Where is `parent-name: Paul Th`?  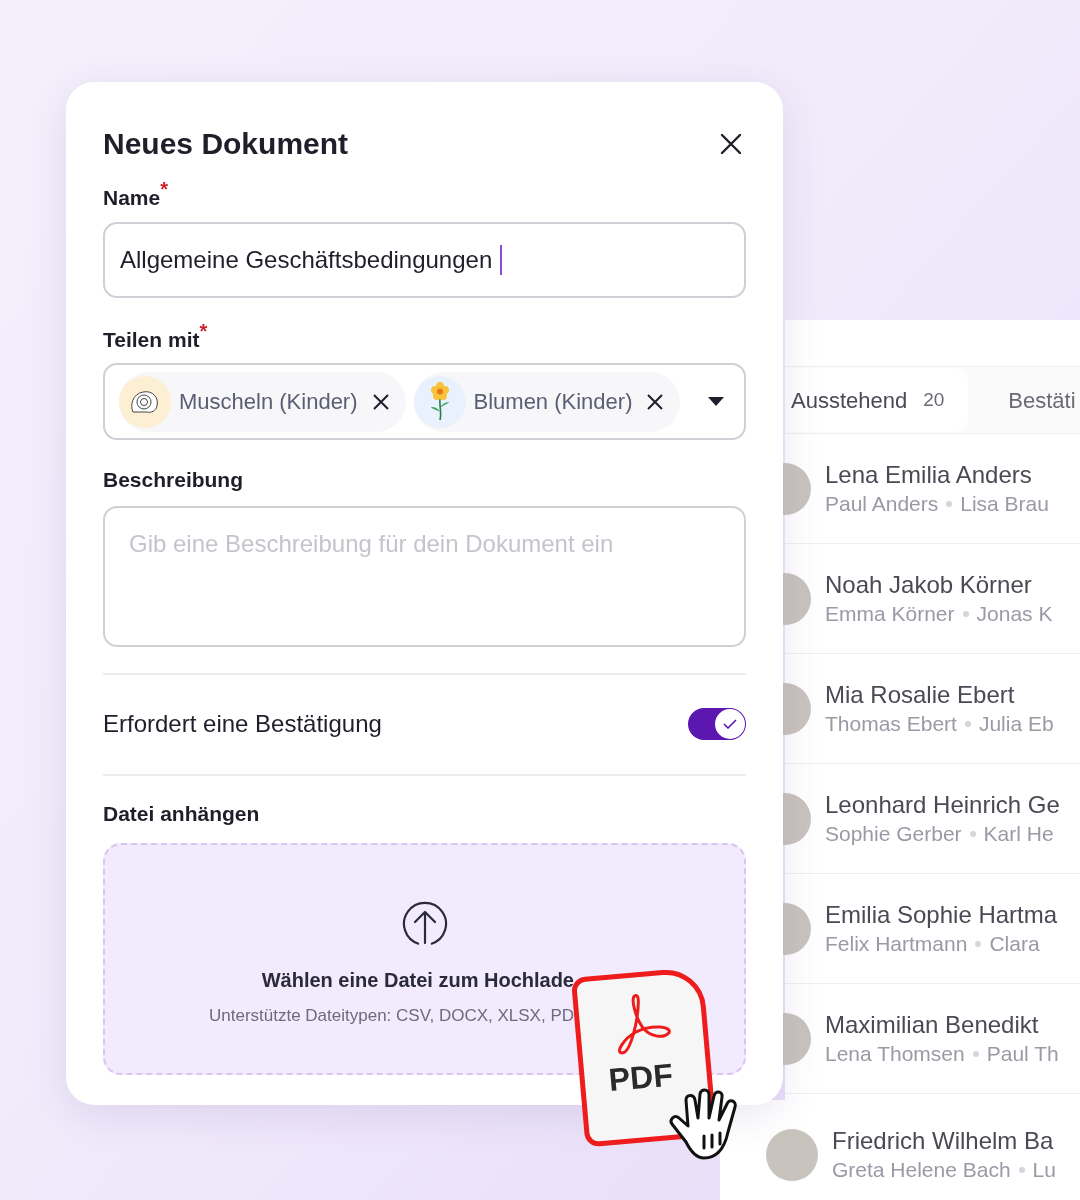
parent-name: Paul Th is located at coordinates (1022, 1053).